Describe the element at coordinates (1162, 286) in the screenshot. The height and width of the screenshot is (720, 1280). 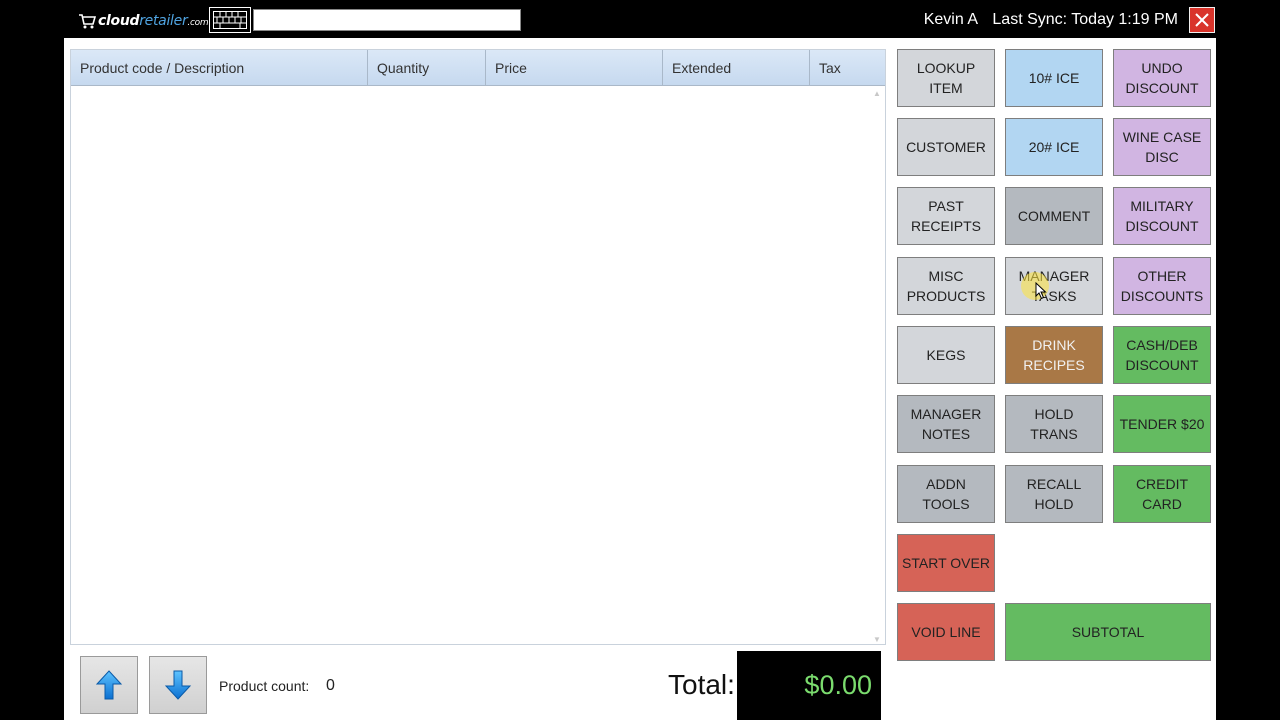
I see `other-discounts-button: OTHER DISCOUNTS` at that location.